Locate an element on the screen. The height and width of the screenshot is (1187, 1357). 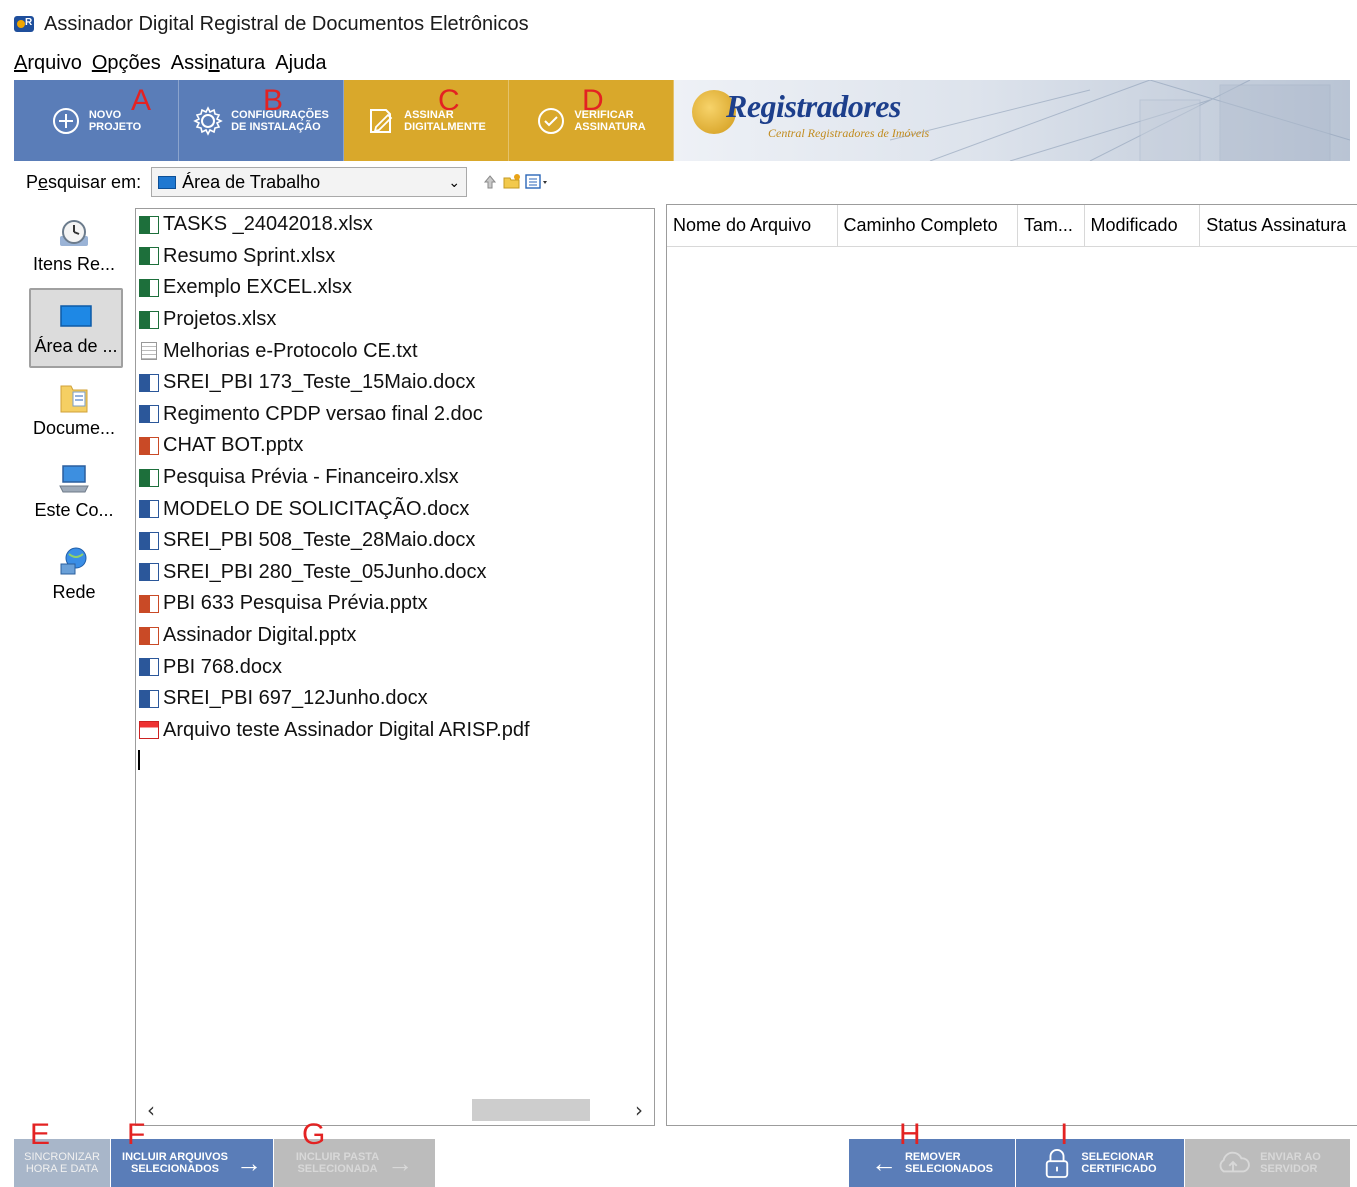
file-name: CHAT BOT.pptx is located at coordinates (233, 445).